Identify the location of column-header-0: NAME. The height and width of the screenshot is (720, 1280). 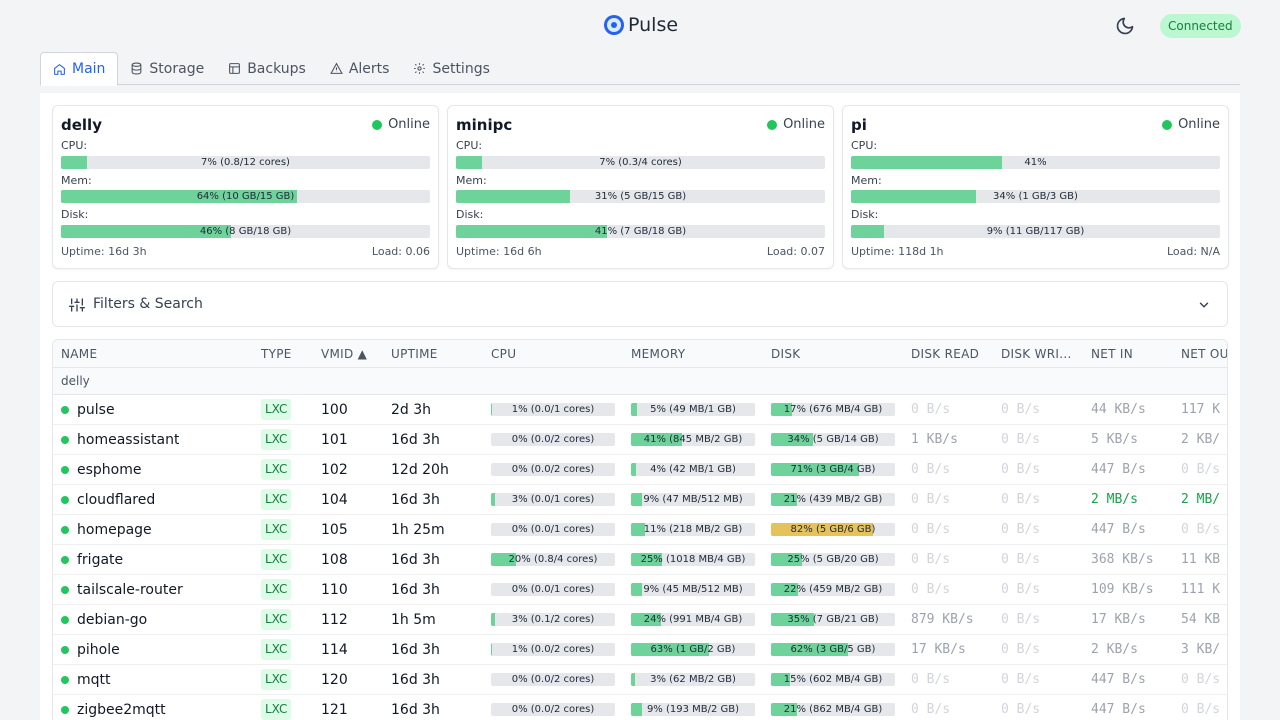
(79, 354).